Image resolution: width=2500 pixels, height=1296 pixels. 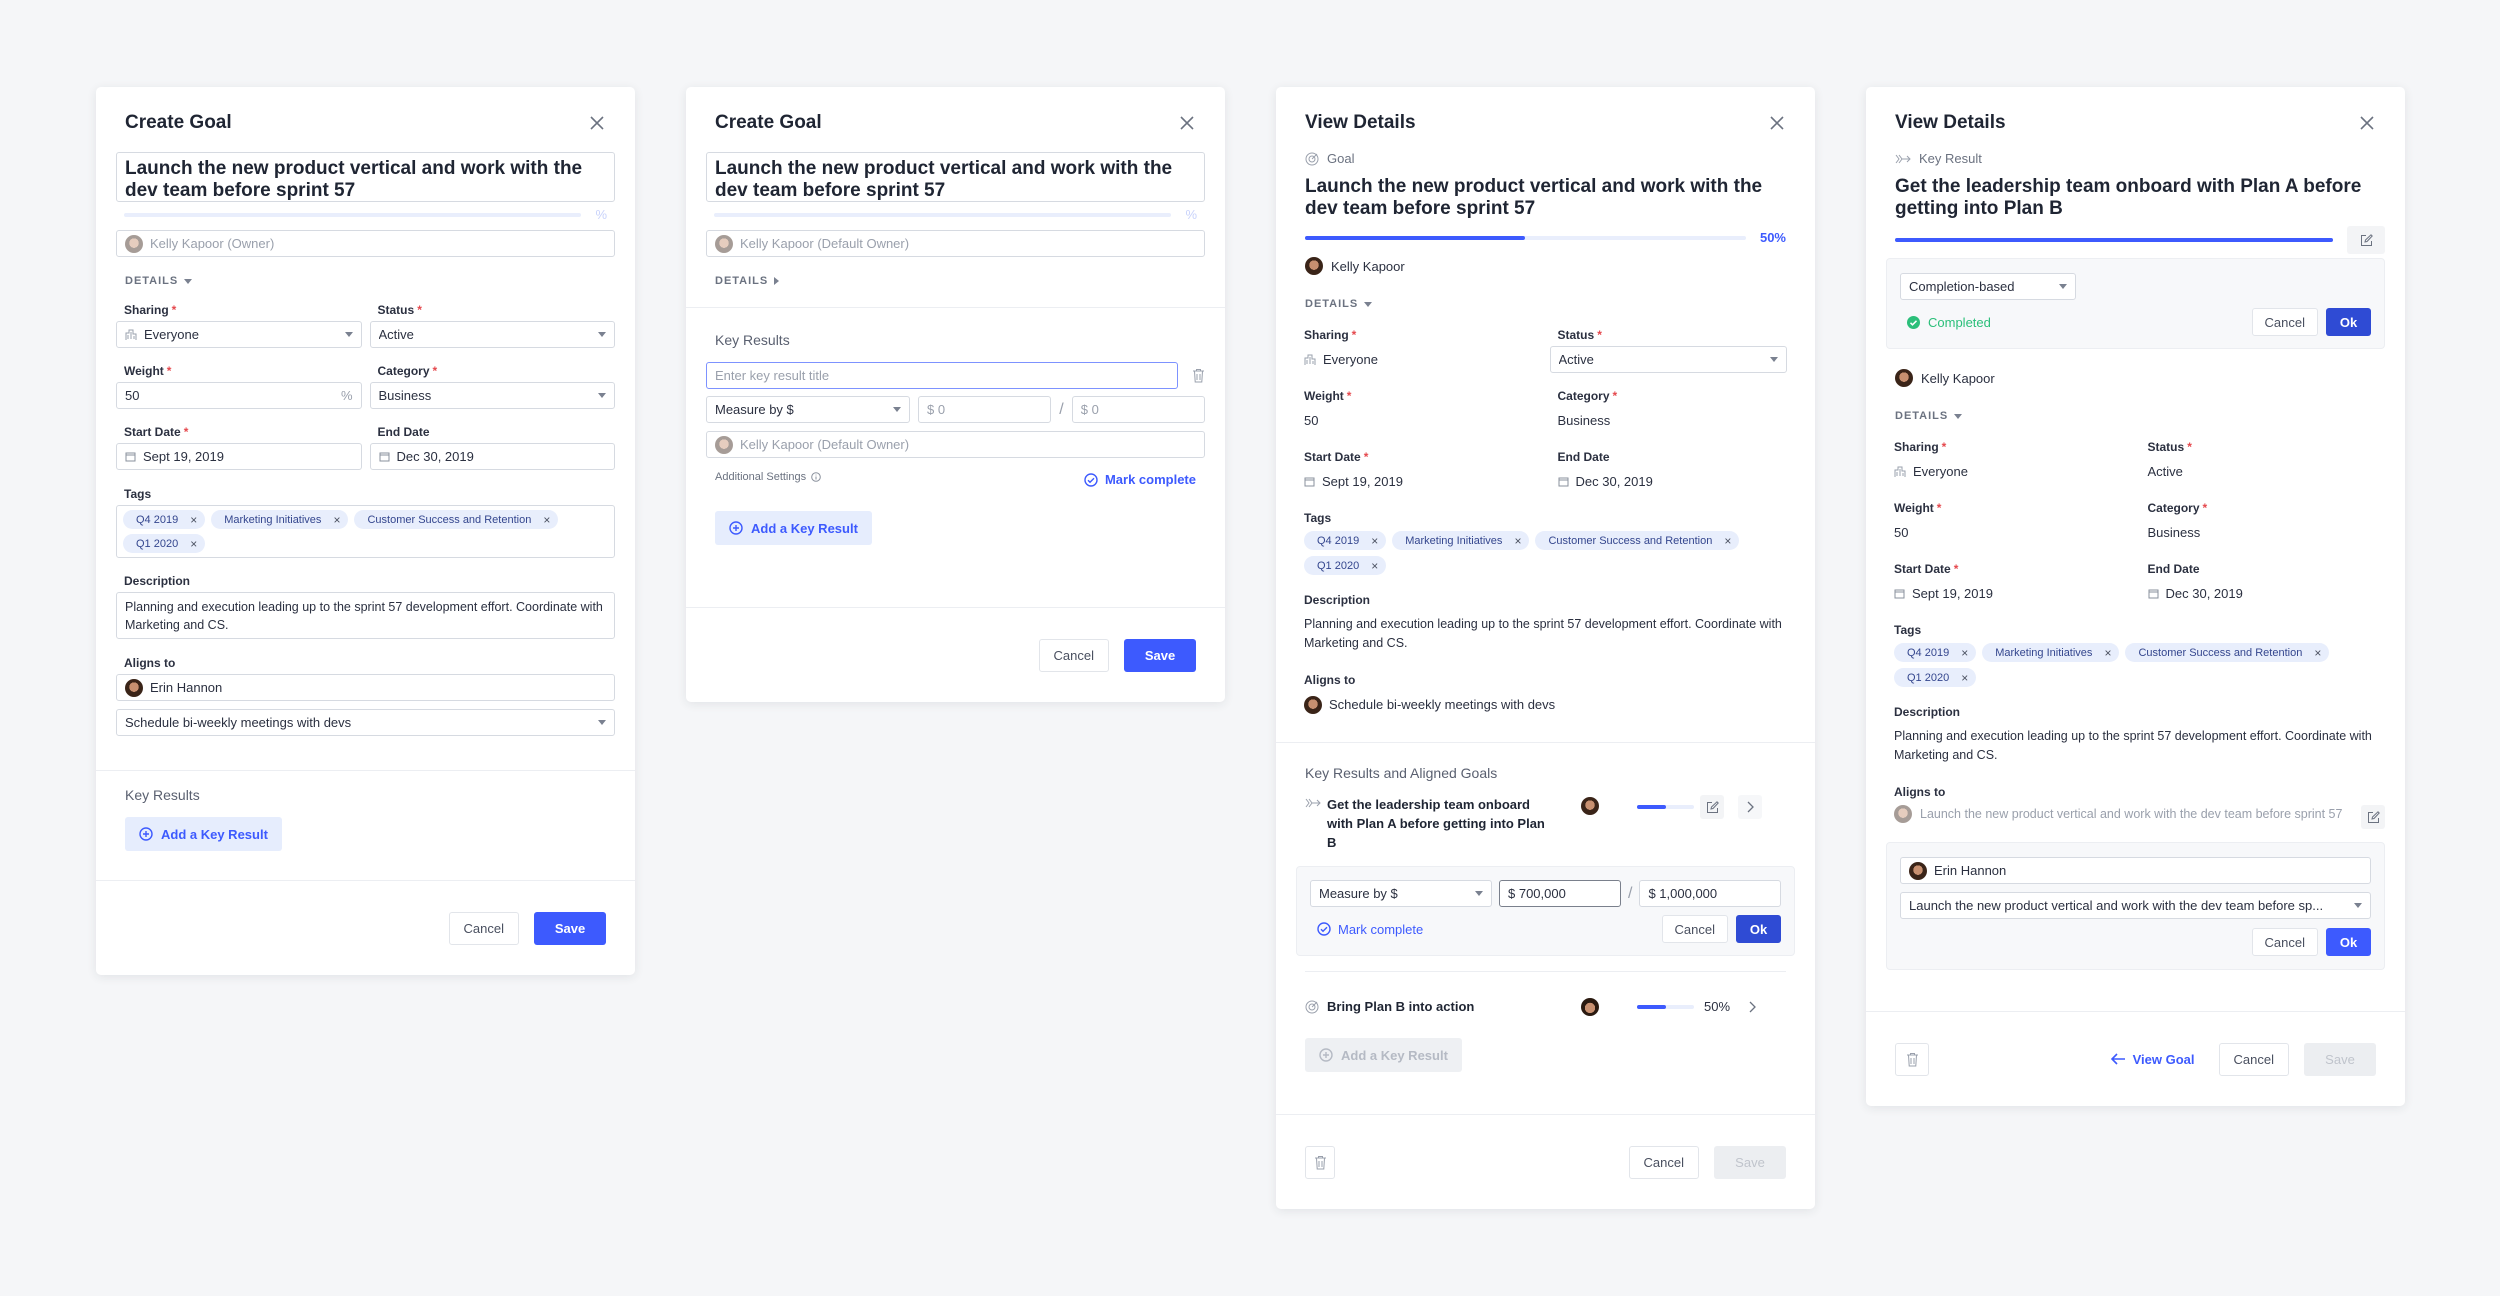 What do you see at coordinates (955, 243) in the screenshot?
I see `owner-input: Kelly Kapoor (Default Owner)` at bounding box center [955, 243].